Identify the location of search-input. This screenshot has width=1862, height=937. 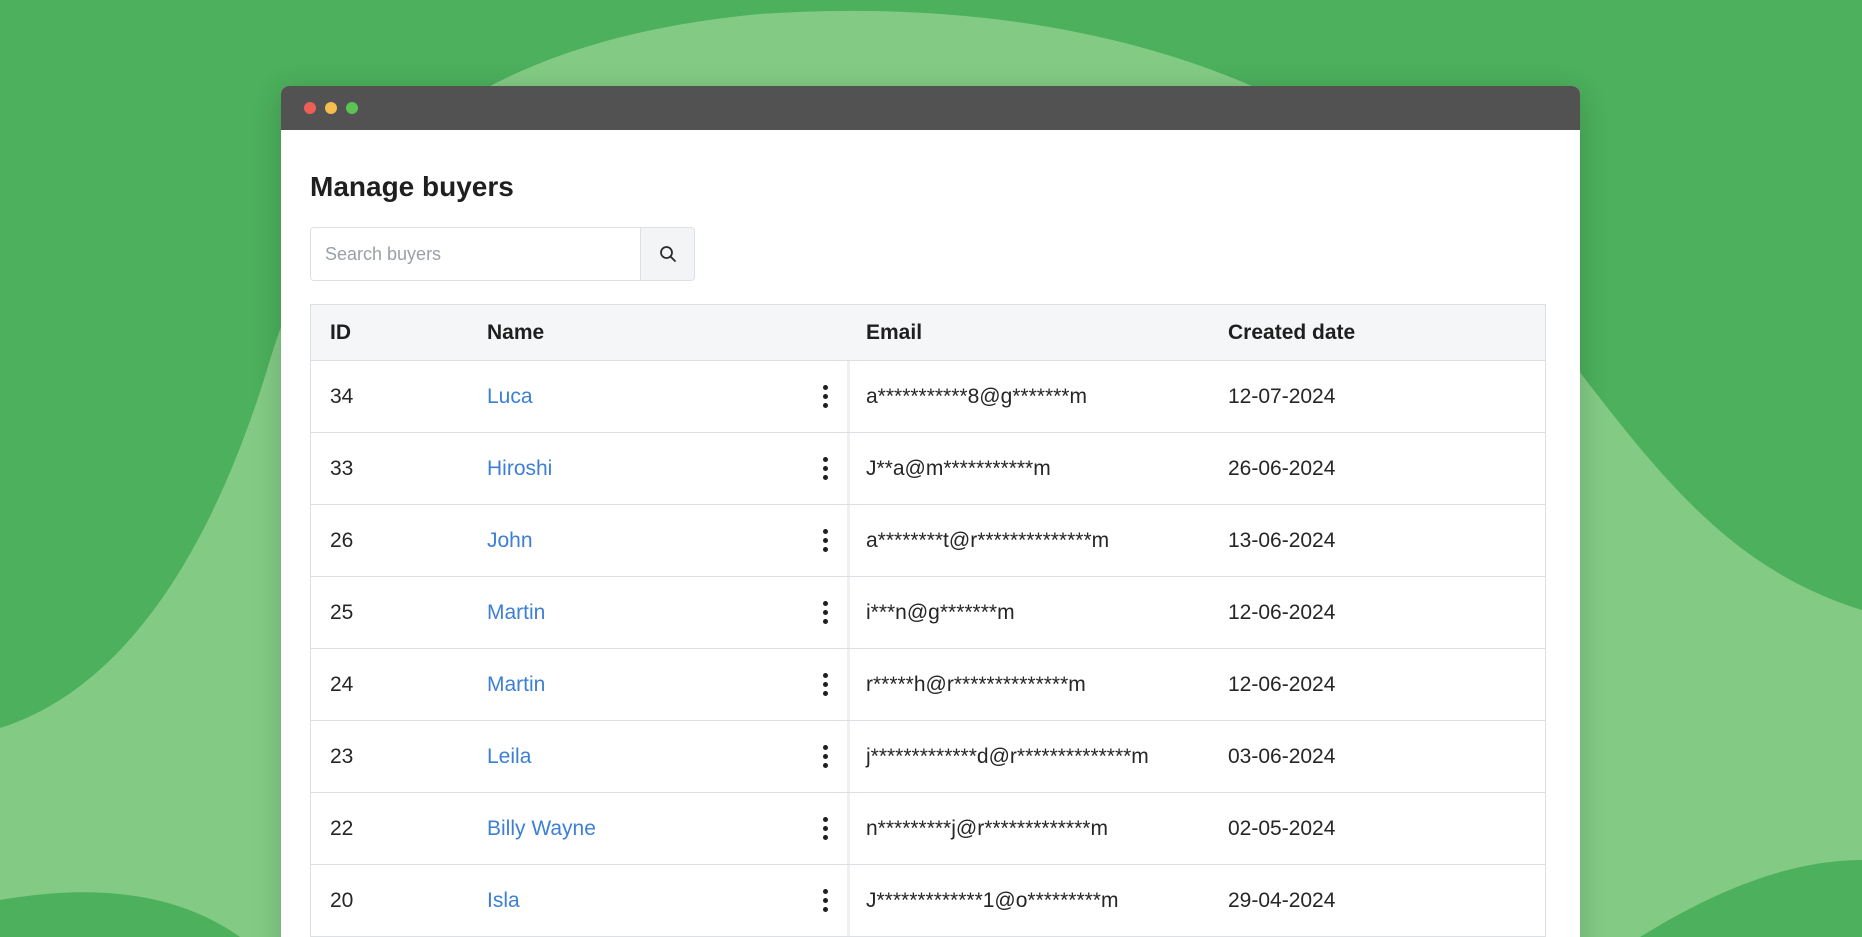
(475, 254).